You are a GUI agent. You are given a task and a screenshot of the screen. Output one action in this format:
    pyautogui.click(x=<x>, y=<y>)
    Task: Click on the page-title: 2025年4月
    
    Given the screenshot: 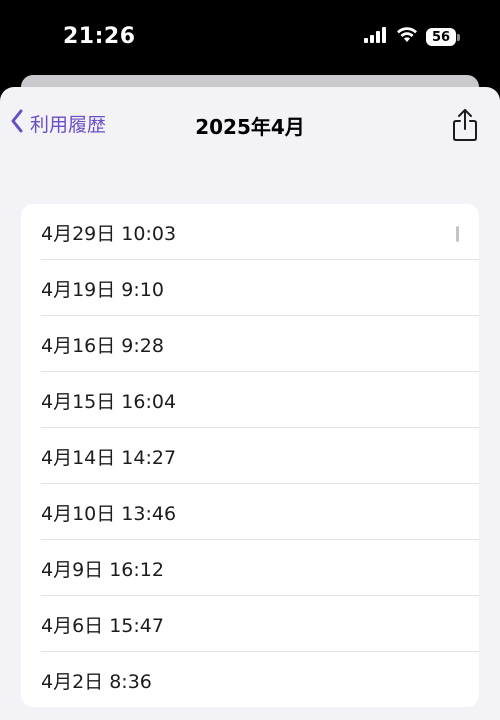 What is the action you would take?
    pyautogui.click(x=250, y=127)
    